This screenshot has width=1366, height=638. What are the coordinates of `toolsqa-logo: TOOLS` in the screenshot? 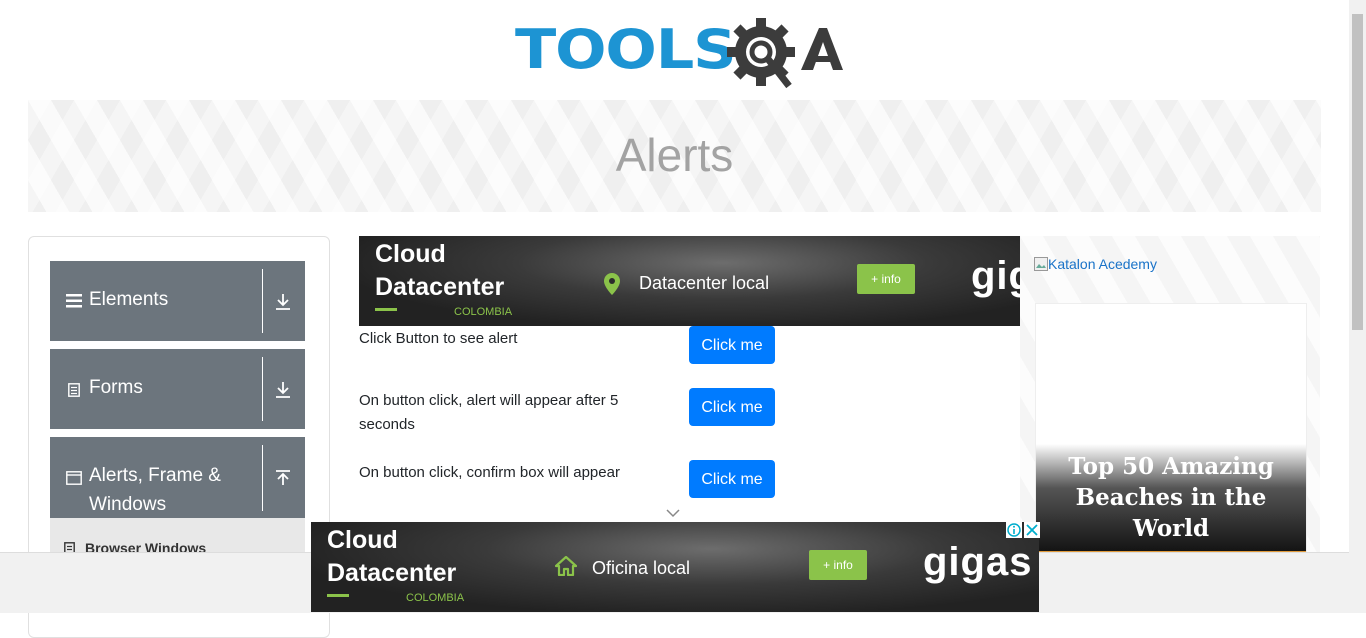 It's located at (679, 54).